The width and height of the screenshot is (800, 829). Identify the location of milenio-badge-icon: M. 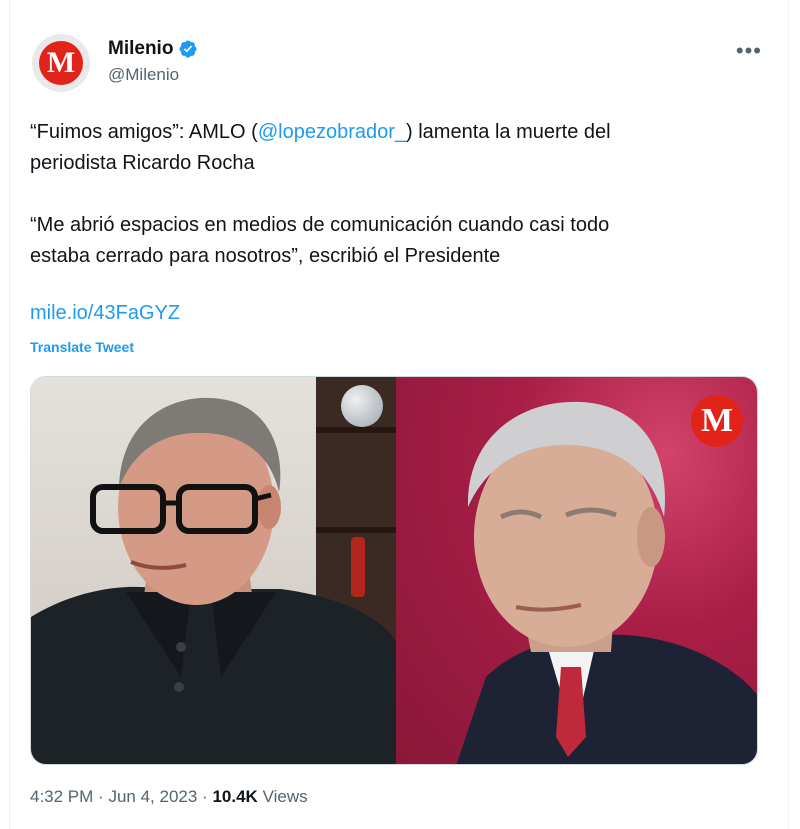
(717, 421).